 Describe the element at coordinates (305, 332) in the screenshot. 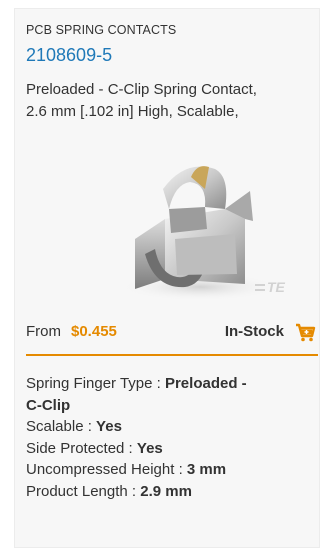

I see `cart-plus-icon` at that location.